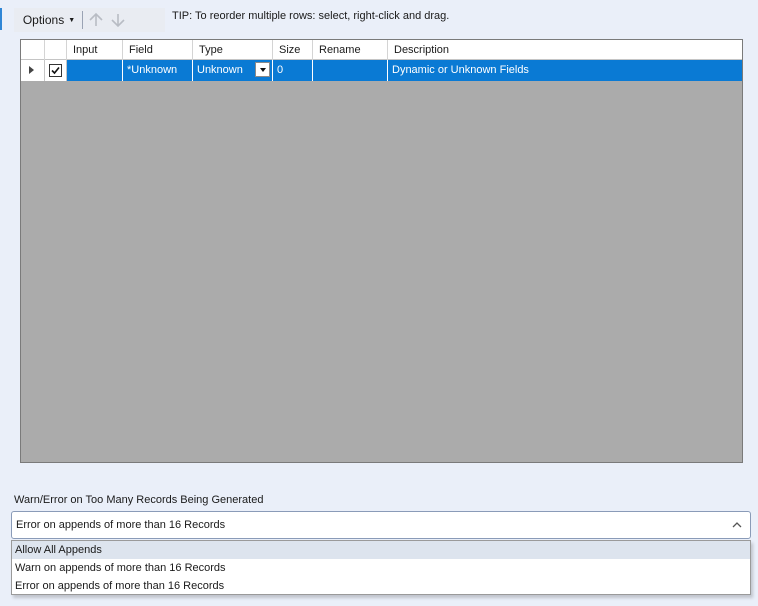 The image size is (758, 606). Describe the element at coordinates (95, 50) in the screenshot. I see `column-header-input: Input` at that location.